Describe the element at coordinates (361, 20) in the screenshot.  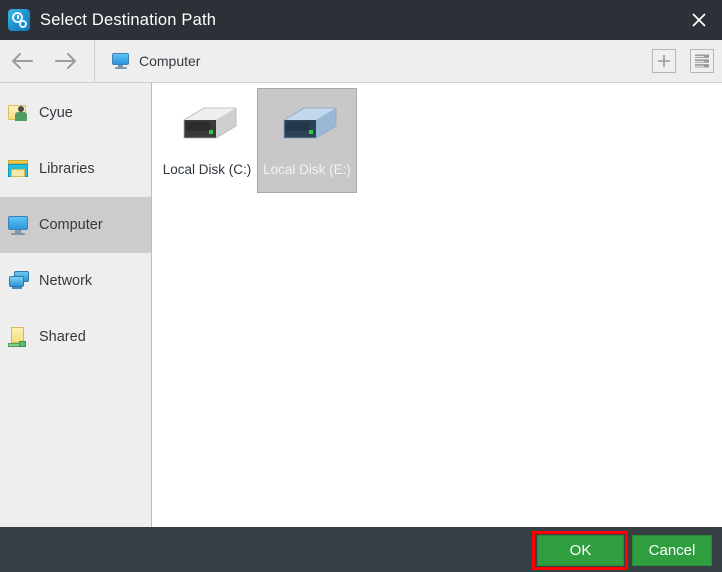
I see `title-bar: Select Destination Path` at that location.